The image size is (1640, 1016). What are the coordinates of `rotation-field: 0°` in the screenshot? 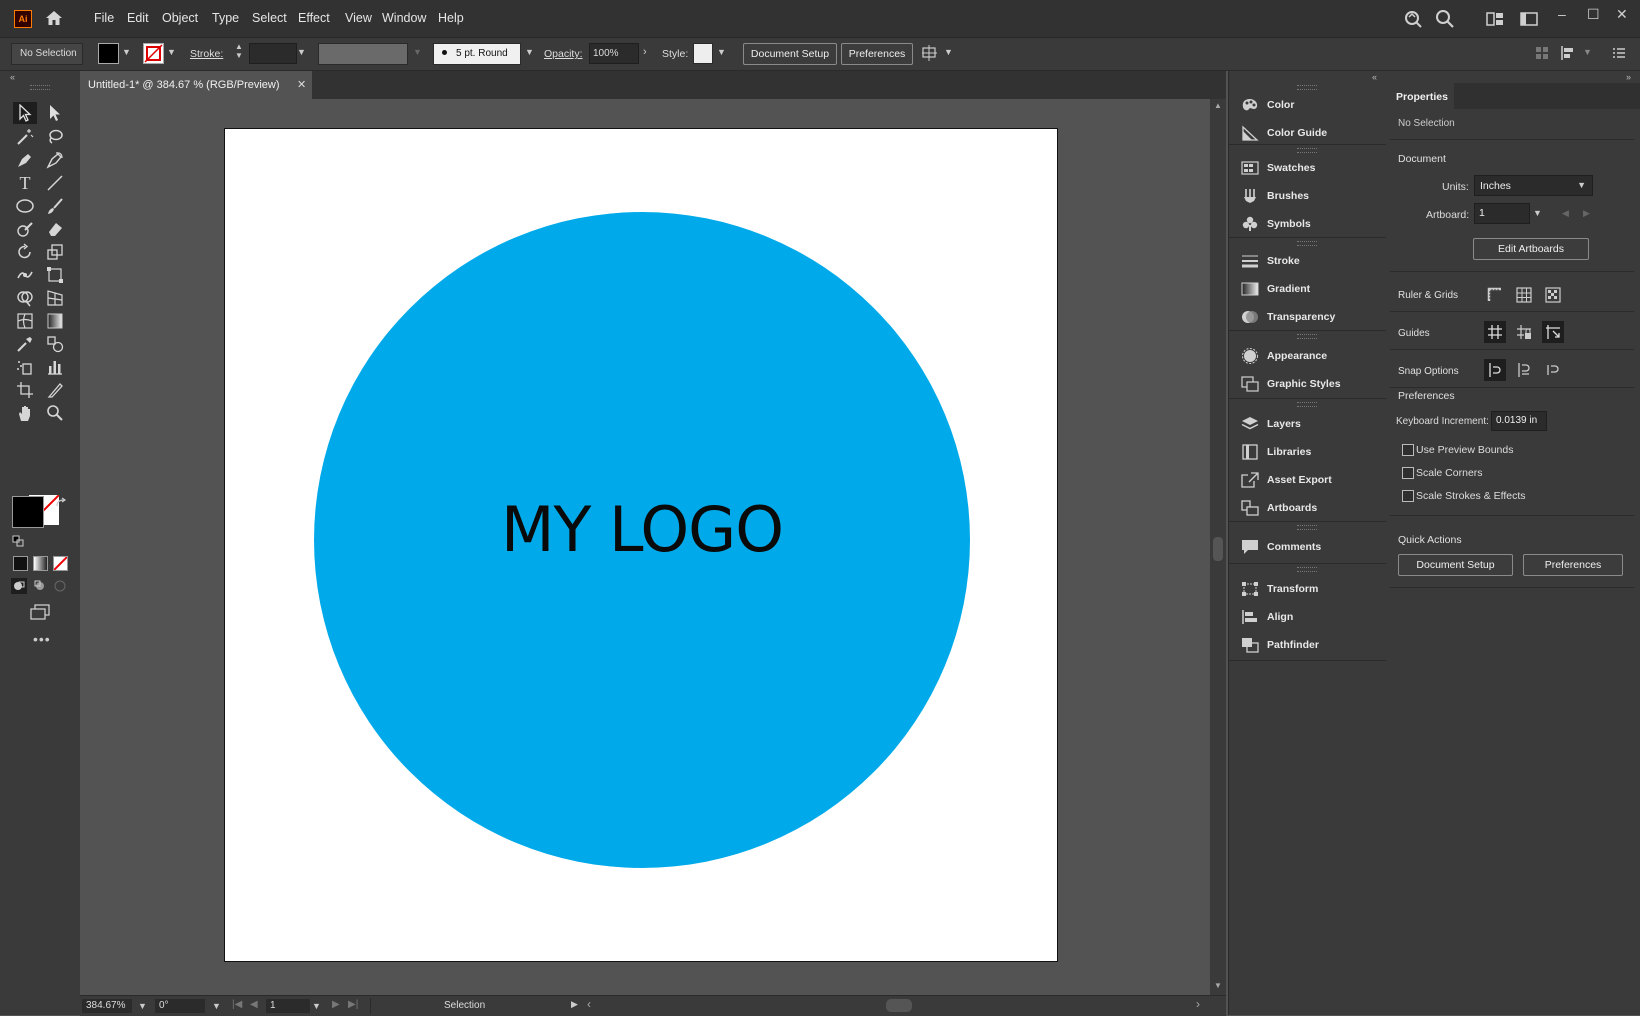 It's located at (180, 1006).